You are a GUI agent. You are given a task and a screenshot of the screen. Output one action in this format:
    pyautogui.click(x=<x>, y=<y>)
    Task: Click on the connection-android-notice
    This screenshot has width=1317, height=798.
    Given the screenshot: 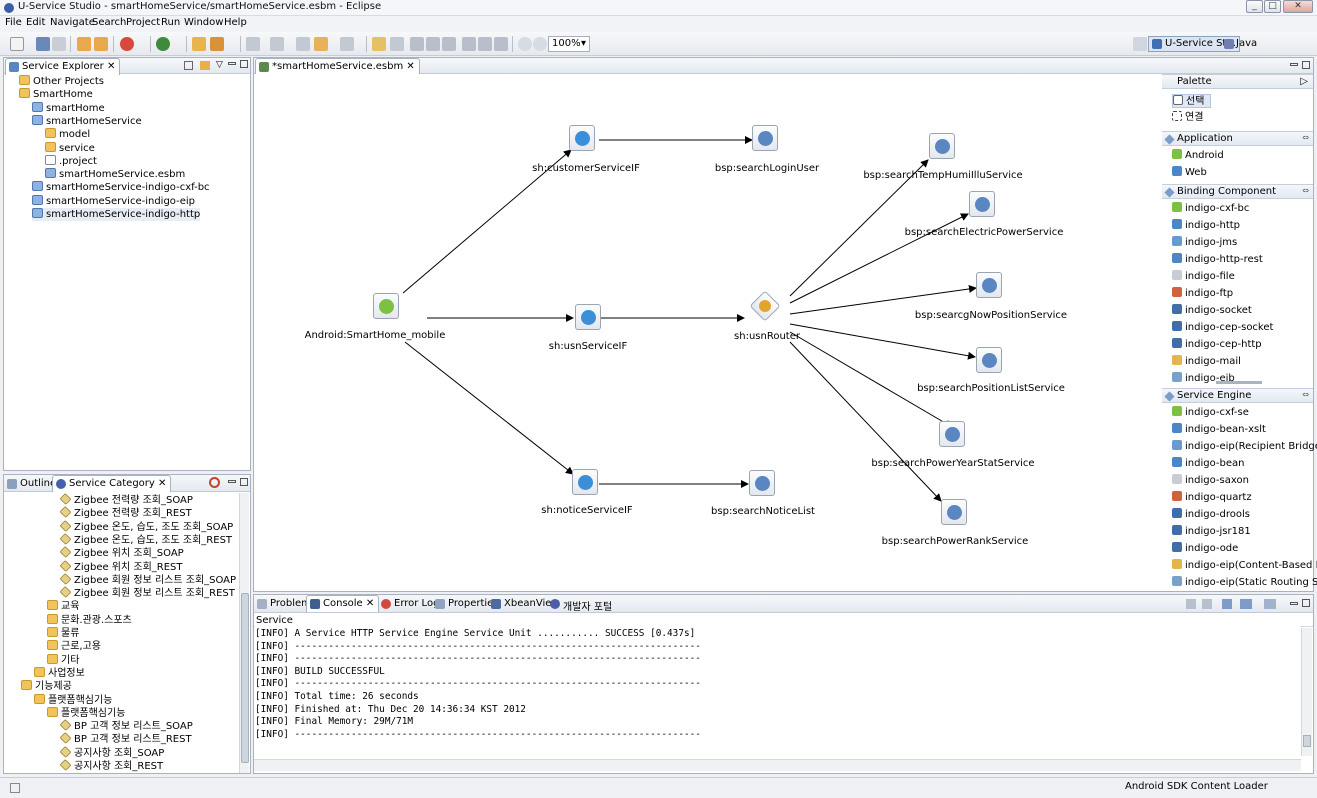 What is the action you would take?
    pyautogui.click(x=489, y=408)
    